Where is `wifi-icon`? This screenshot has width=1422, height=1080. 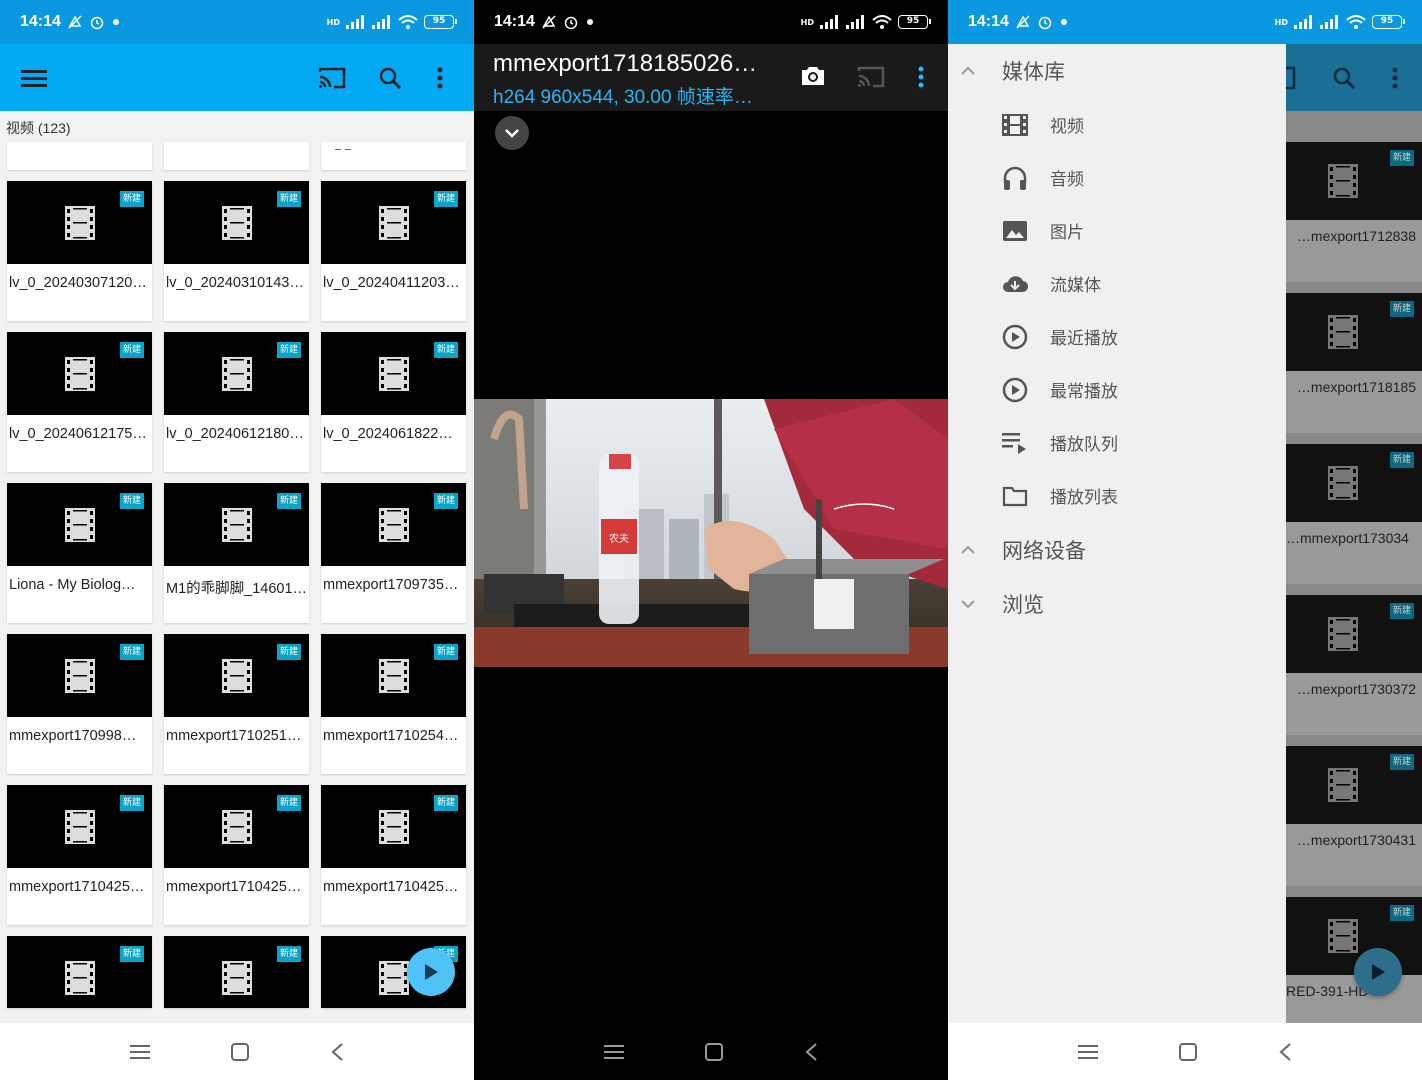 wifi-icon is located at coordinates (408, 22).